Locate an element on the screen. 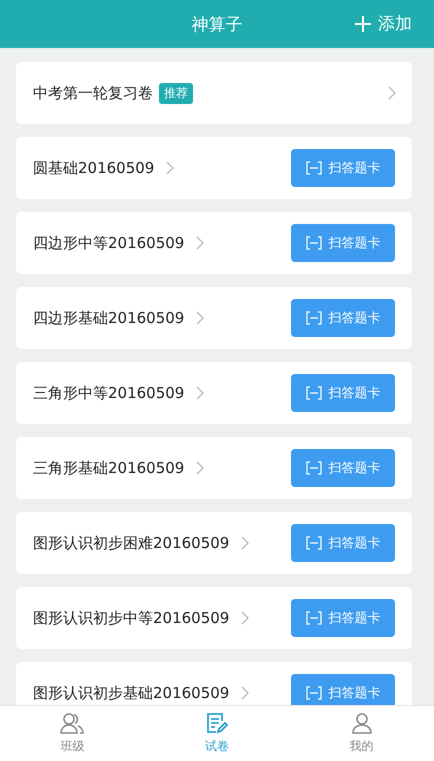 This screenshot has height=761, width=434. person-icon is located at coordinates (361, 723).